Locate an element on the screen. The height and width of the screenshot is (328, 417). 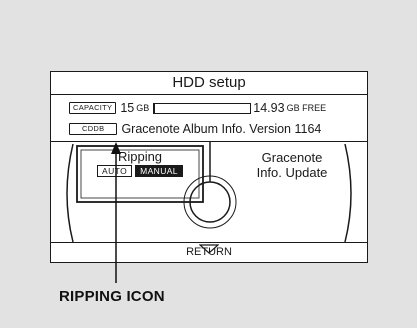
callout-arrow-icon is located at coordinates (116, 148).